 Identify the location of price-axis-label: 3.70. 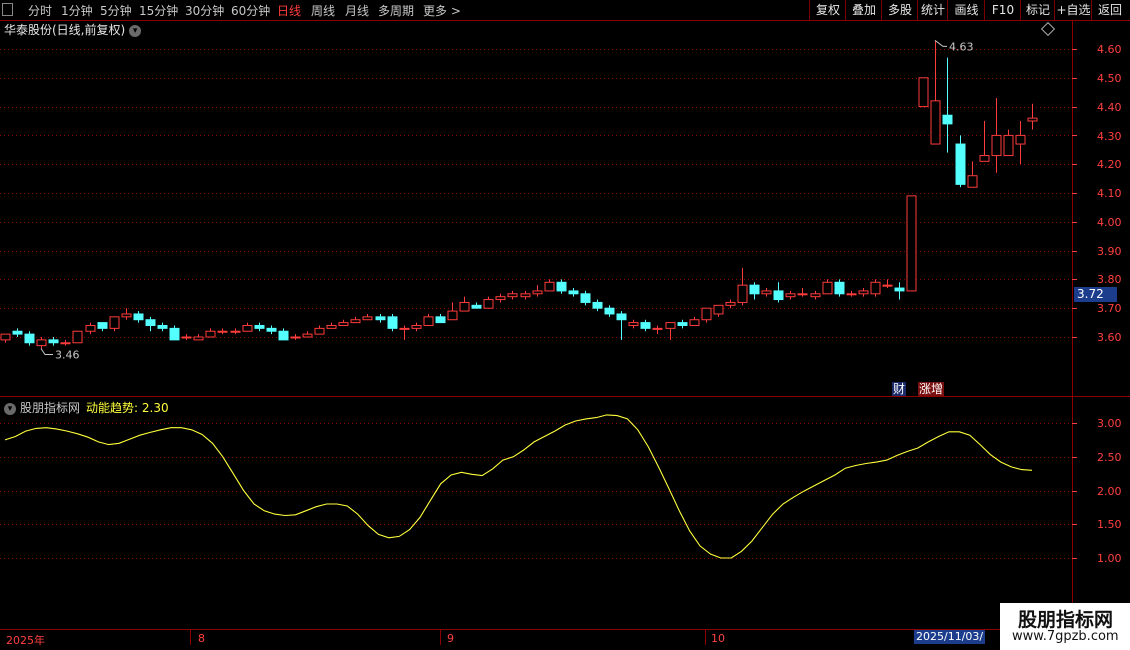
(1109, 308).